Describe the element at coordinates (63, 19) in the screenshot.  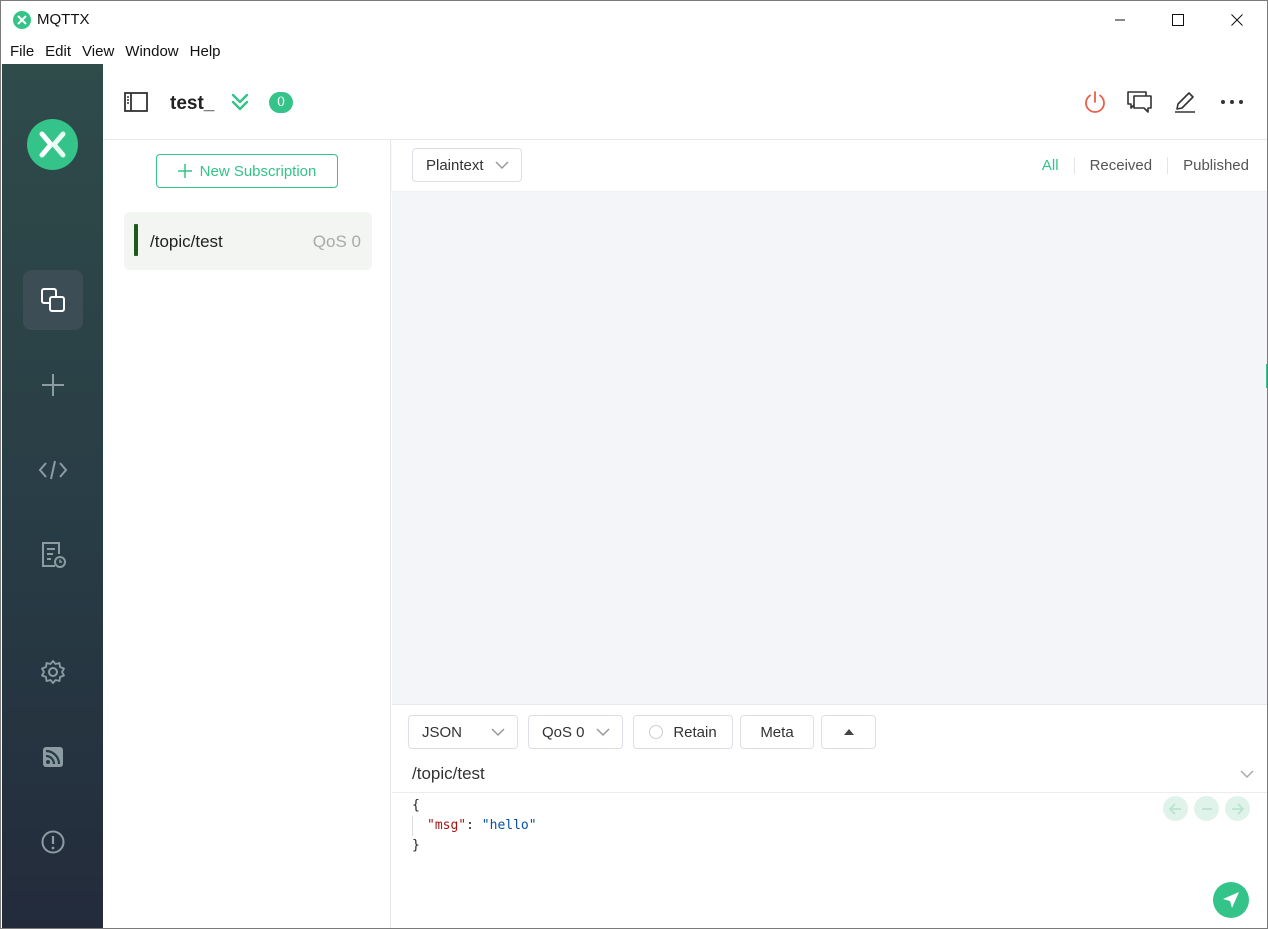
I see `window-title: MQTTX` at that location.